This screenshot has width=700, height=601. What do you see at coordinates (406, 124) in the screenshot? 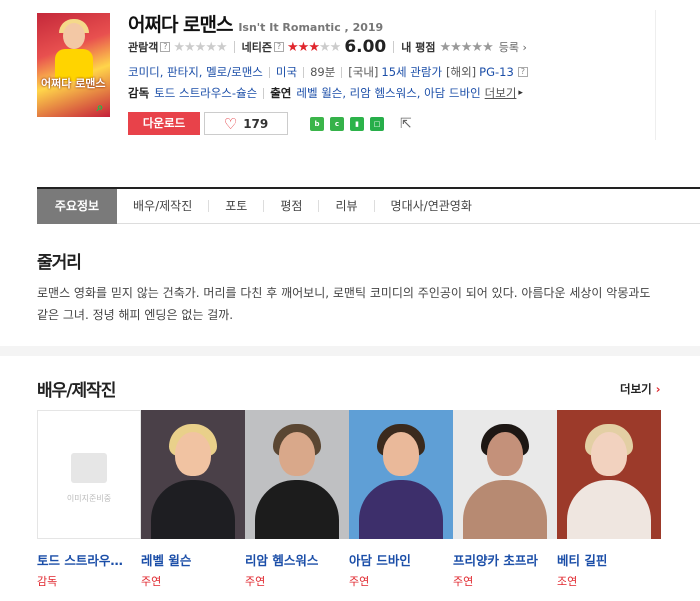
I see `share-icon: ⇱` at bounding box center [406, 124].